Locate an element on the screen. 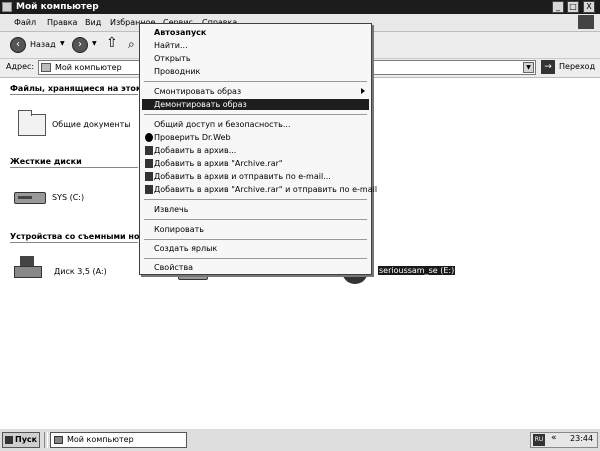 This screenshot has height=451, width=600. item-label: Общие документы is located at coordinates (91, 124).